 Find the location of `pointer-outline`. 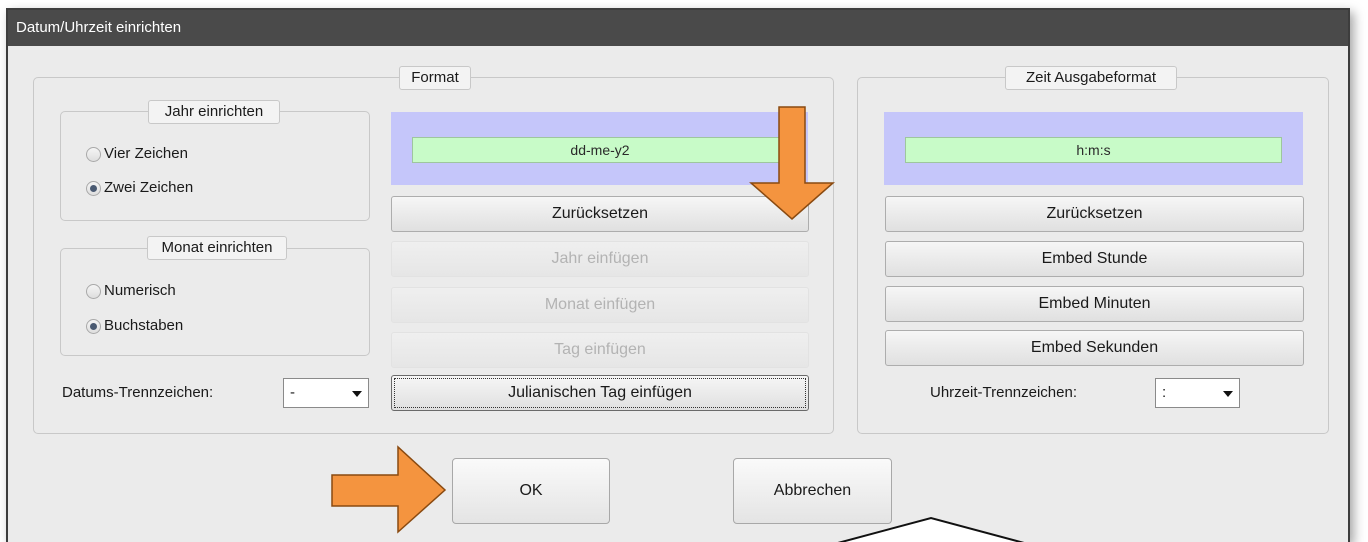

pointer-outline is located at coordinates (931, 529).